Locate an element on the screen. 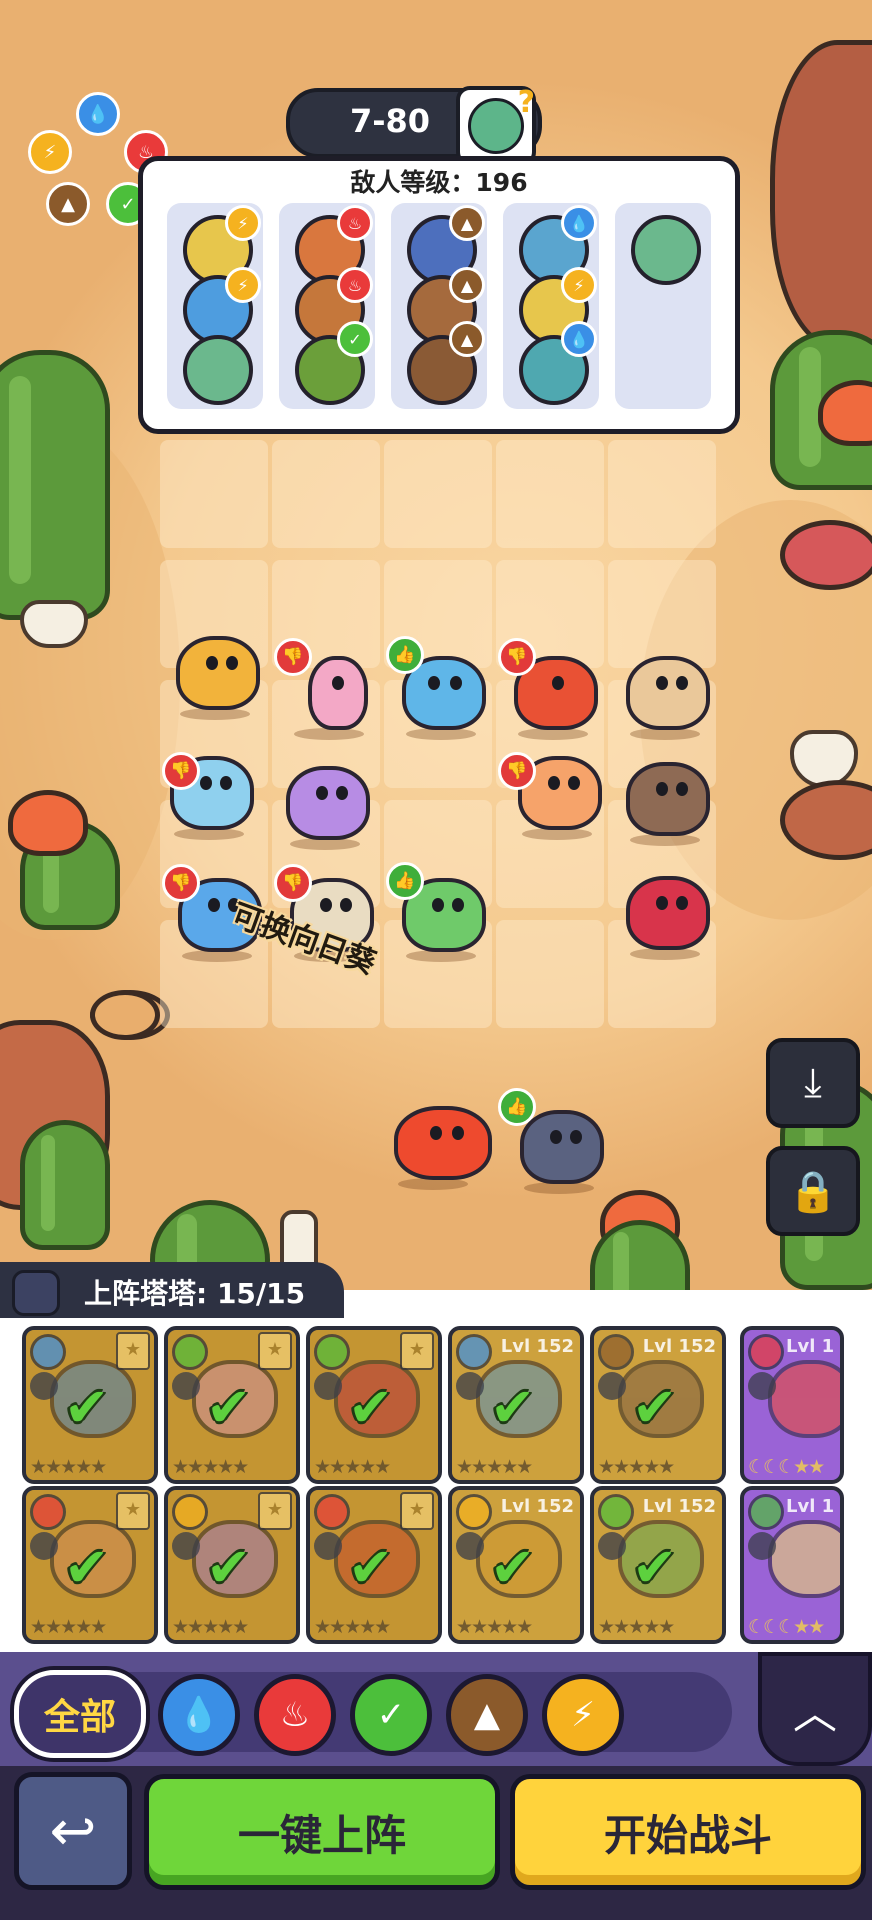 The height and width of the screenshot is (1920, 872). action-bar: ↩ 一键上阵 开始战斗 is located at coordinates (436, 1843).